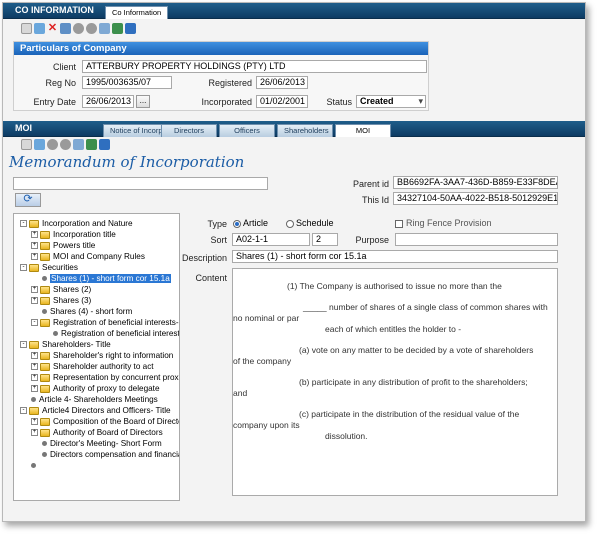  What do you see at coordinates (96, 465) in the screenshot?
I see `tree-node` at bounding box center [96, 465].